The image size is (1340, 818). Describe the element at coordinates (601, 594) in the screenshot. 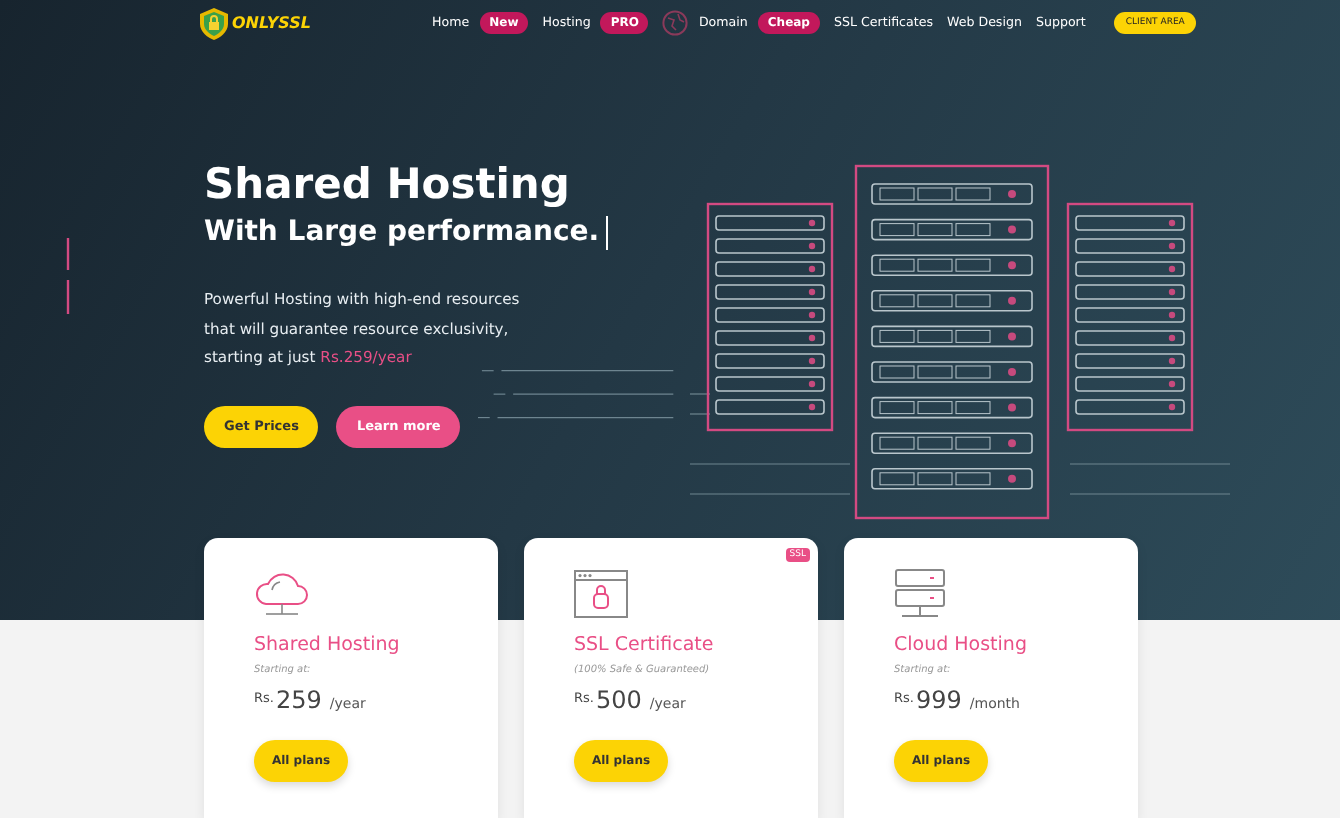

I see `padlock-window-icon` at that location.